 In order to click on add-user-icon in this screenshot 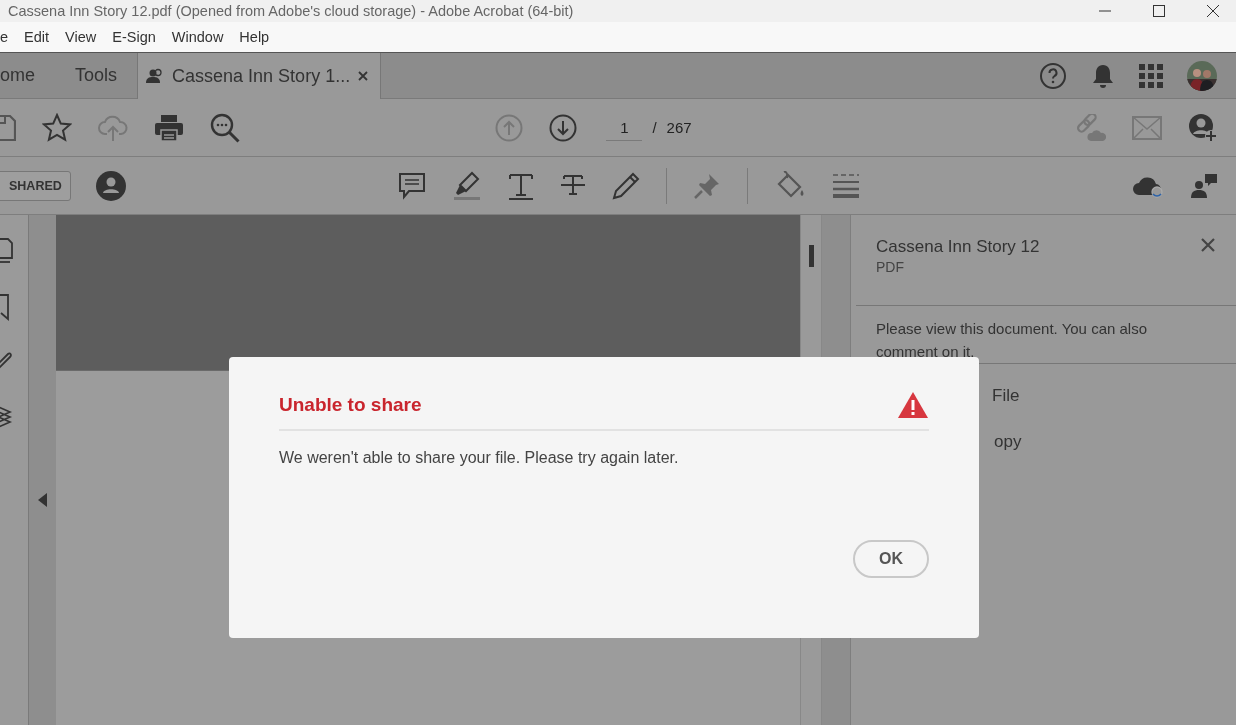, I will do `click(1203, 127)`.